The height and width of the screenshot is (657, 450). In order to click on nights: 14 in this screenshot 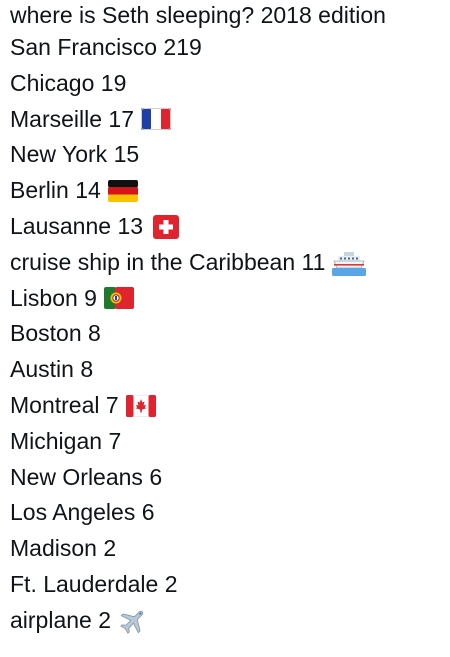, I will do `click(88, 190)`.